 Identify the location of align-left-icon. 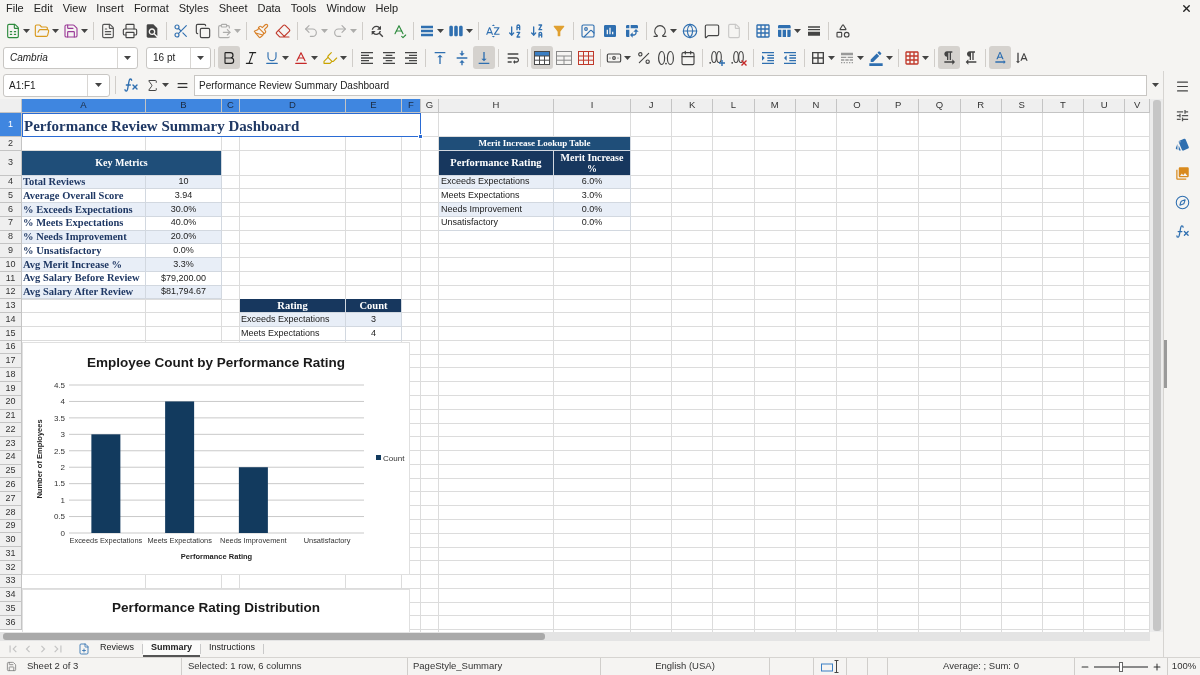
(367, 57).